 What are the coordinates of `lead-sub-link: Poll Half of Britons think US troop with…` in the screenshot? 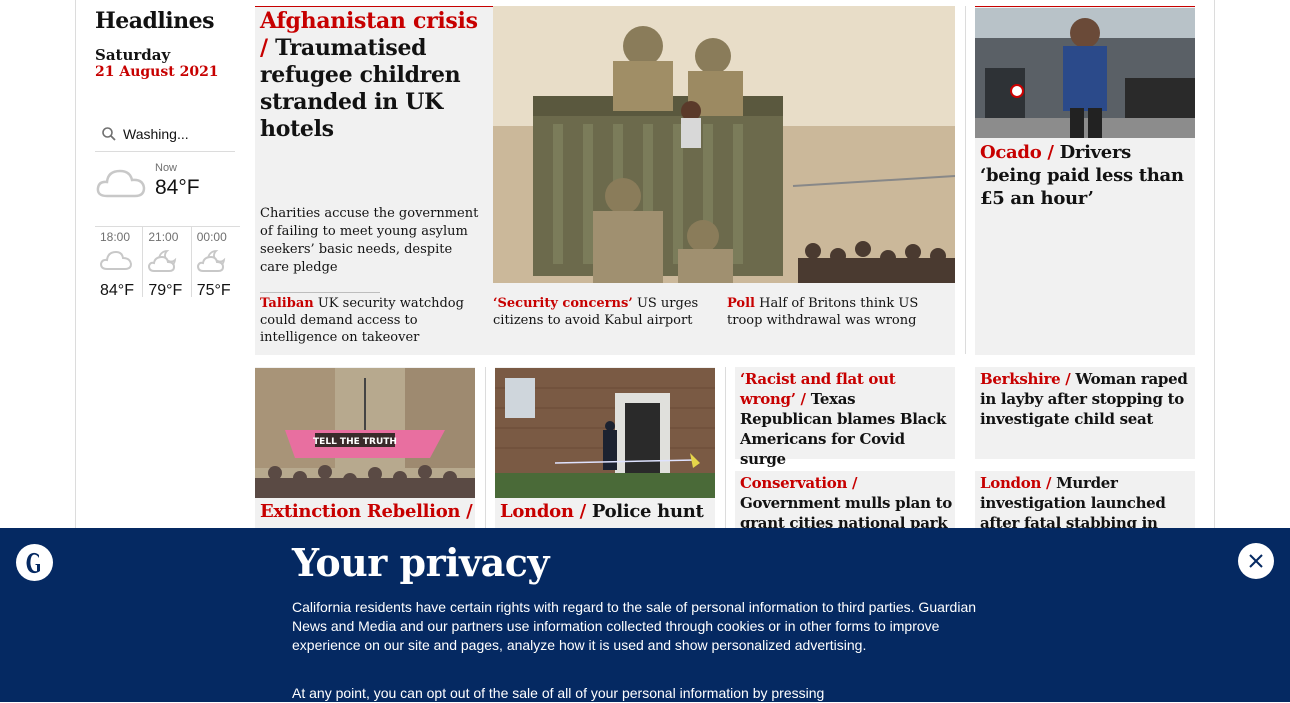 It's located at (839, 312).